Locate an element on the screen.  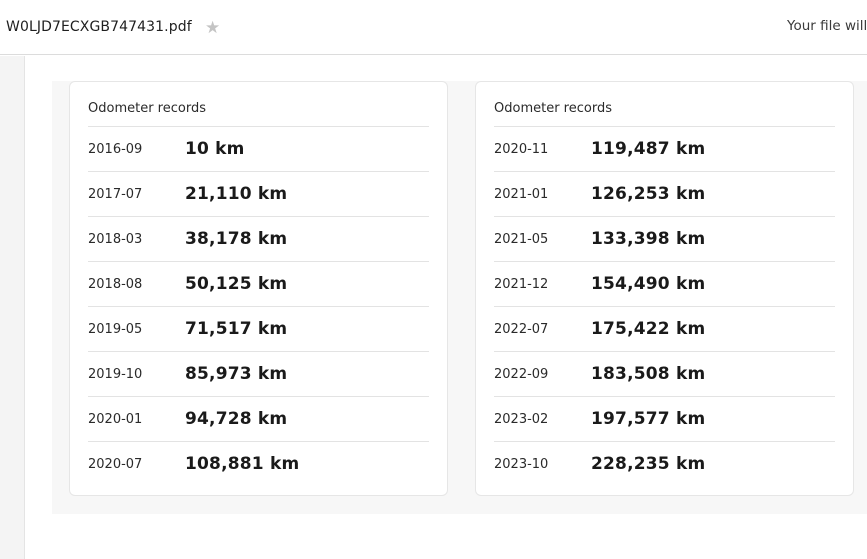
record-date: 2019-05 is located at coordinates (115, 329).